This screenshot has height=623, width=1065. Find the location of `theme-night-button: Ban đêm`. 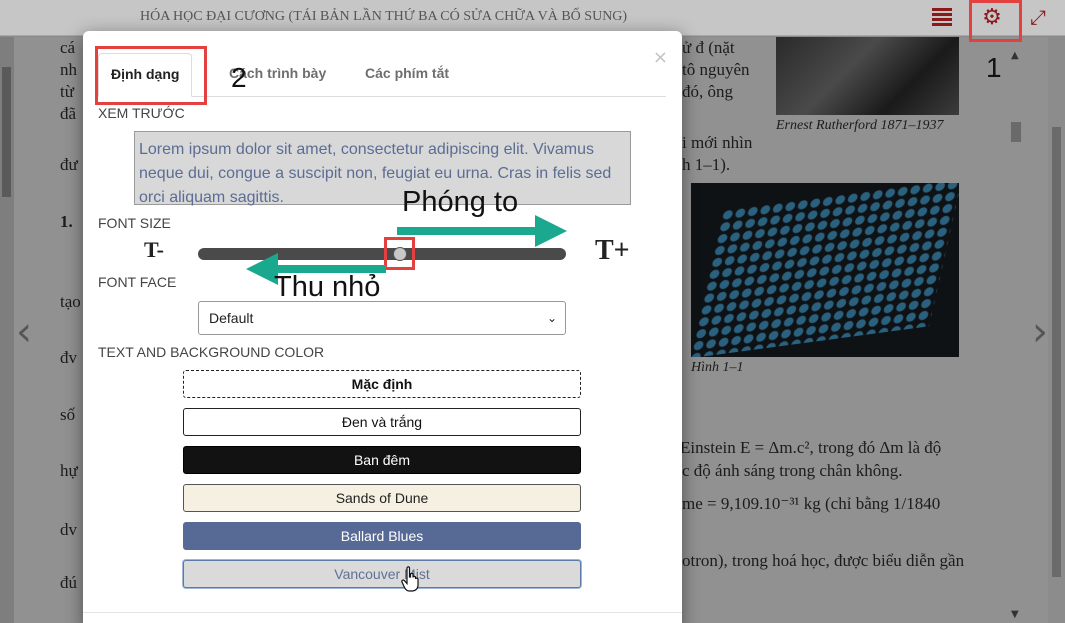

theme-night-button: Ban đêm is located at coordinates (382, 460).